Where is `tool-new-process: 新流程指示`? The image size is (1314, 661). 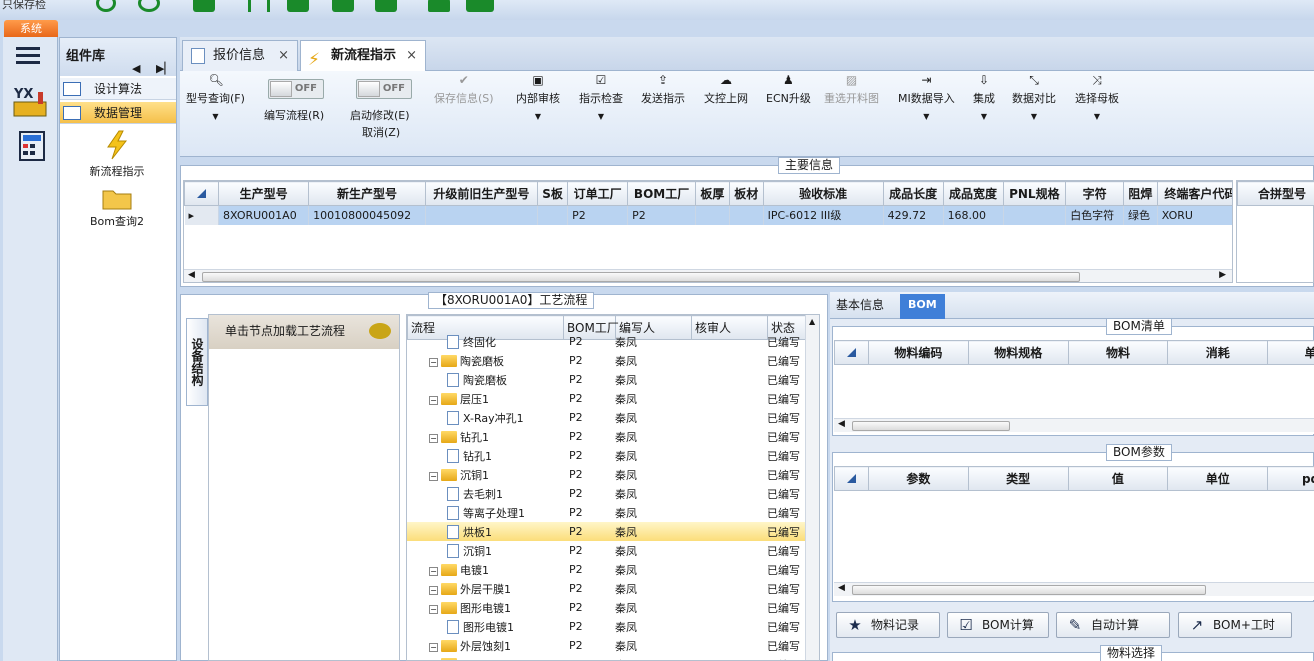 tool-new-process: 新流程指示 is located at coordinates (117, 154).